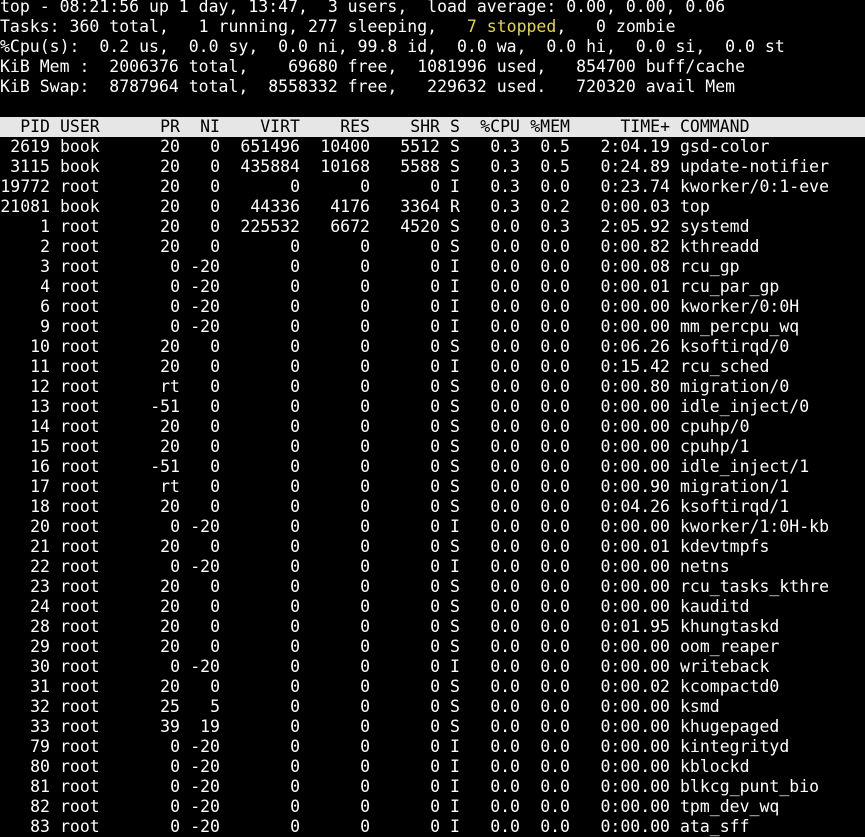  I want to click on cell-command: kworker/0:1-eve, so click(755, 186).